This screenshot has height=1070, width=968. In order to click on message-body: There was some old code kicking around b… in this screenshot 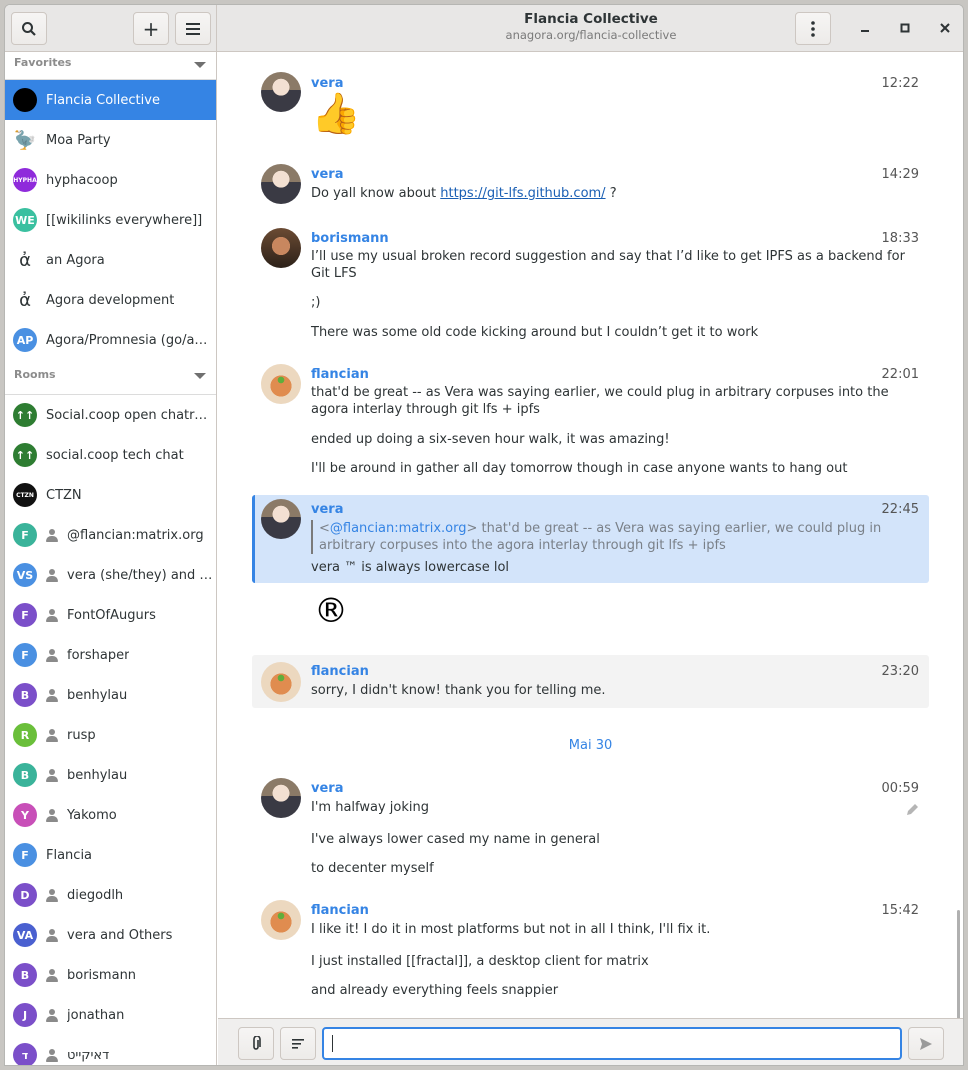, I will do `click(535, 332)`.